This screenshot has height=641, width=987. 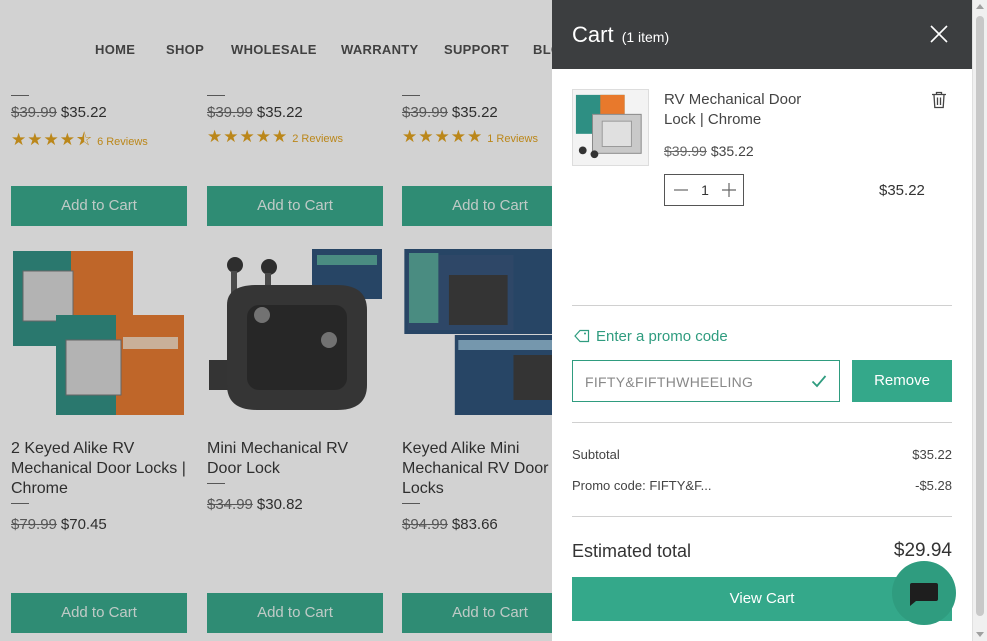 What do you see at coordinates (596, 454) in the screenshot?
I see `subtotal-label: Subtotal` at bounding box center [596, 454].